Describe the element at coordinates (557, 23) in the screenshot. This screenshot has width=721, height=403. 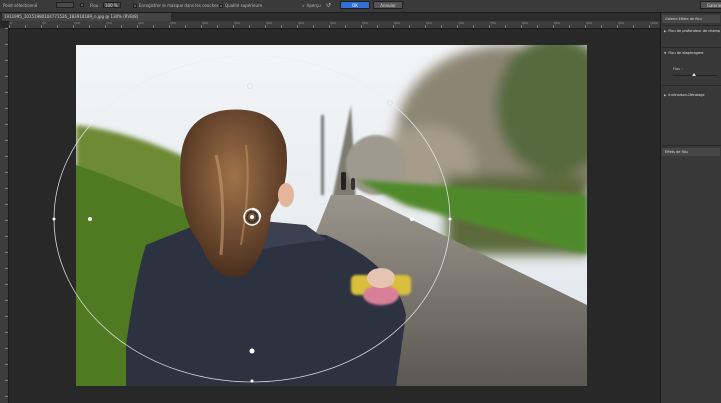
I see `ruler-label: 850` at that location.